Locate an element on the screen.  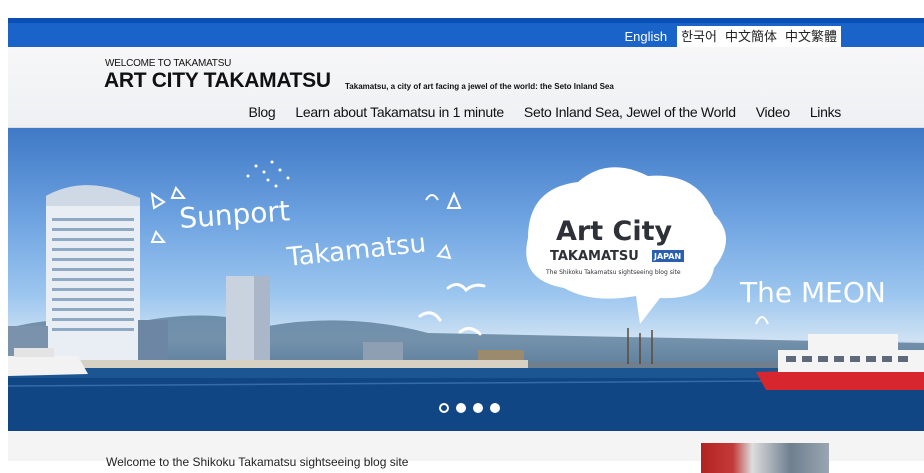
nav-video: Video is located at coordinates (773, 112).